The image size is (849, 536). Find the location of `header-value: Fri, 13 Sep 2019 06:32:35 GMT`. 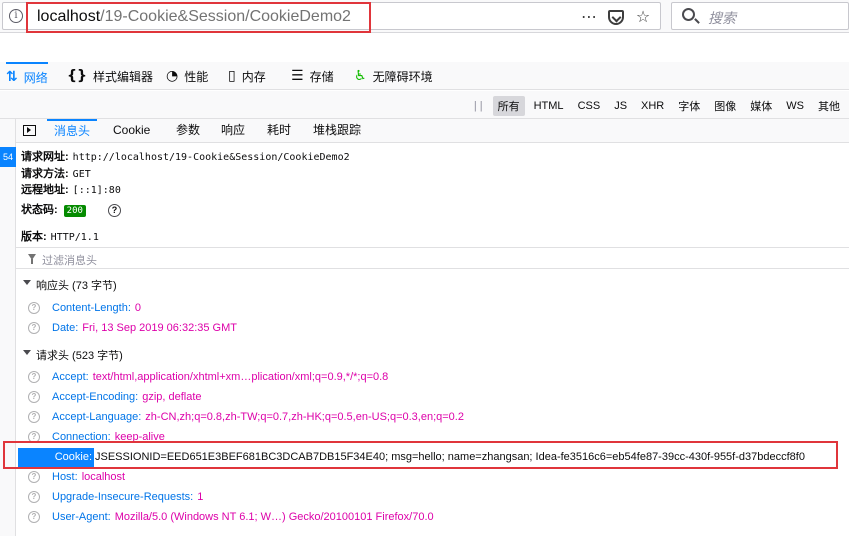

header-value: Fri, 13 Sep 2019 06:32:35 GMT is located at coordinates (159, 328).